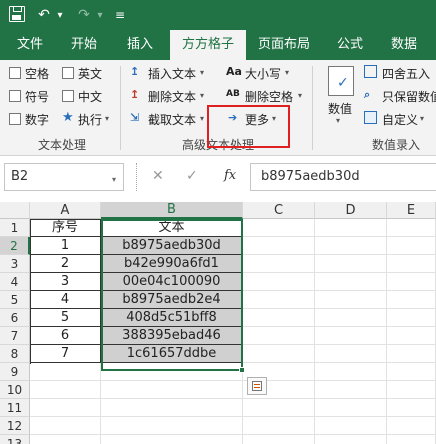 This screenshot has height=444, width=436. What do you see at coordinates (65, 228) in the screenshot?
I see `cell-a: 序号` at bounding box center [65, 228].